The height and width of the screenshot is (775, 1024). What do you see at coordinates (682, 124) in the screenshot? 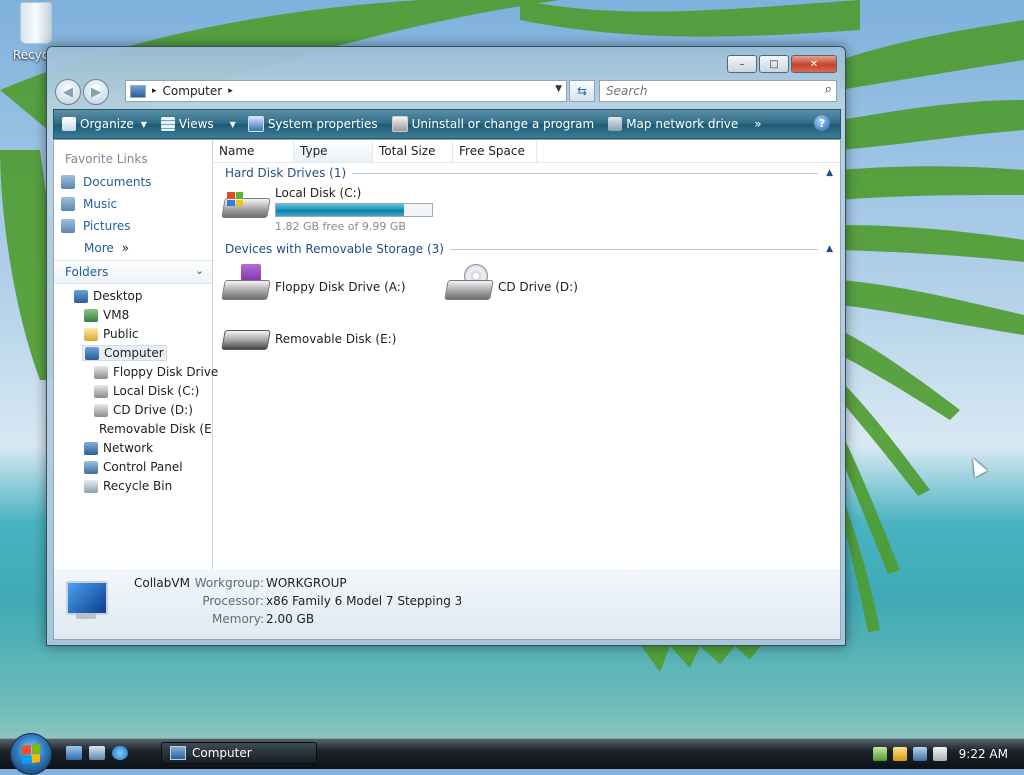
I see `map-network-drive-label: Map network drive` at bounding box center [682, 124].